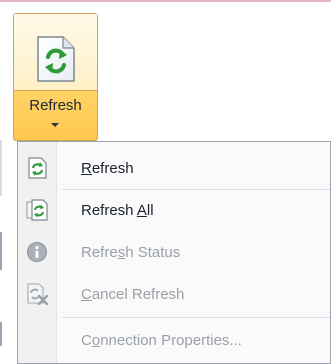 The width and height of the screenshot is (331, 364). What do you see at coordinates (37, 168) in the screenshot?
I see `refresh-icon` at bounding box center [37, 168].